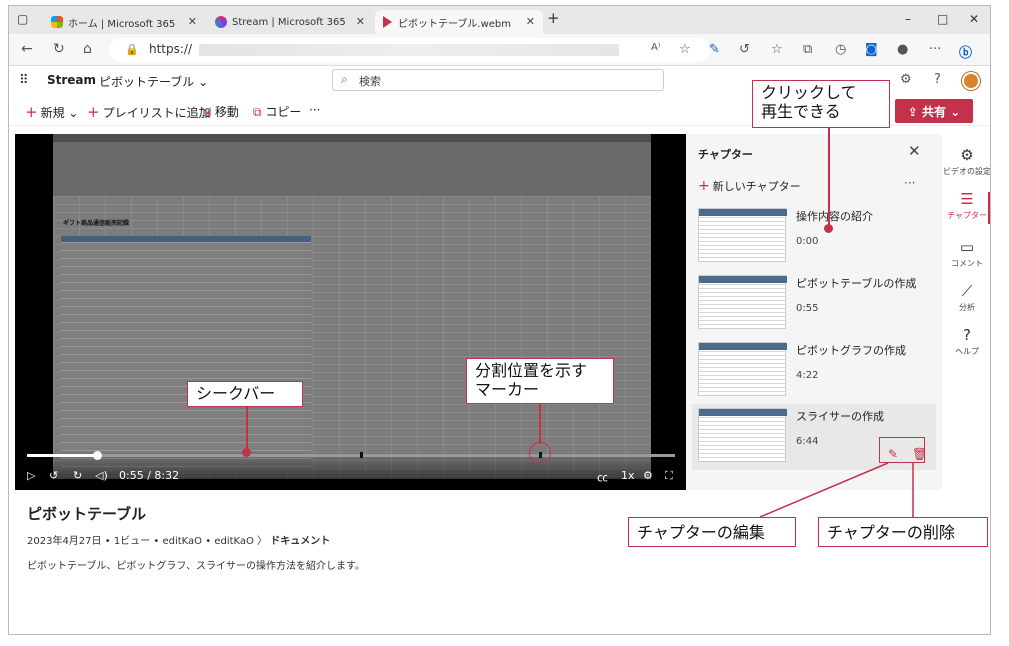 Image resolution: width=1009 pixels, height=646 pixels. I want to click on callout-edit-chapter: チャプターの編集, so click(712, 532).